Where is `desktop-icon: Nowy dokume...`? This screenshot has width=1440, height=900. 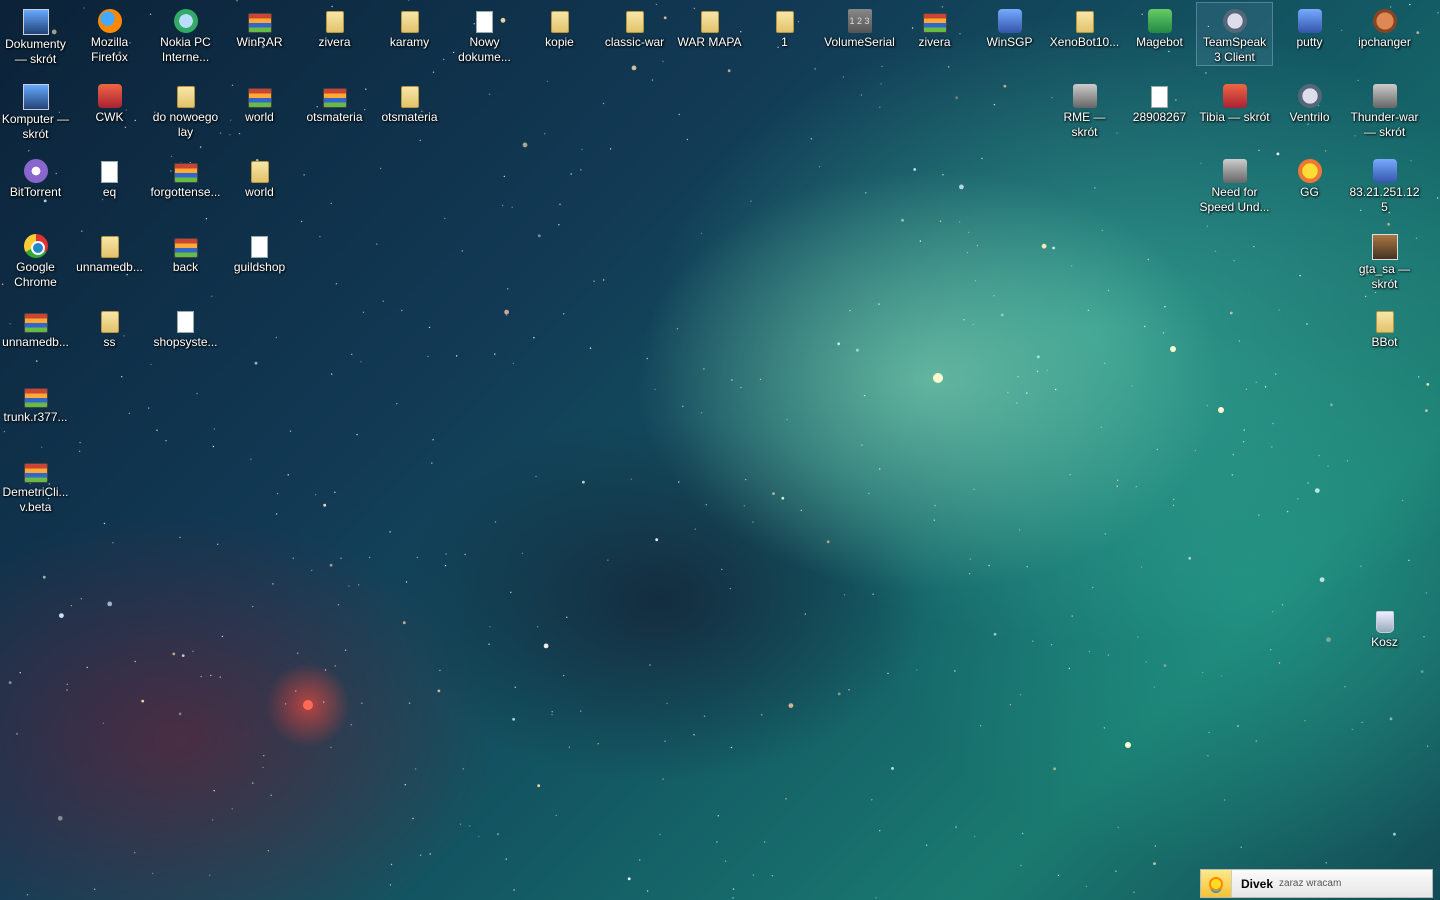
desktop-icon: Nowy dokume... is located at coordinates (484, 34).